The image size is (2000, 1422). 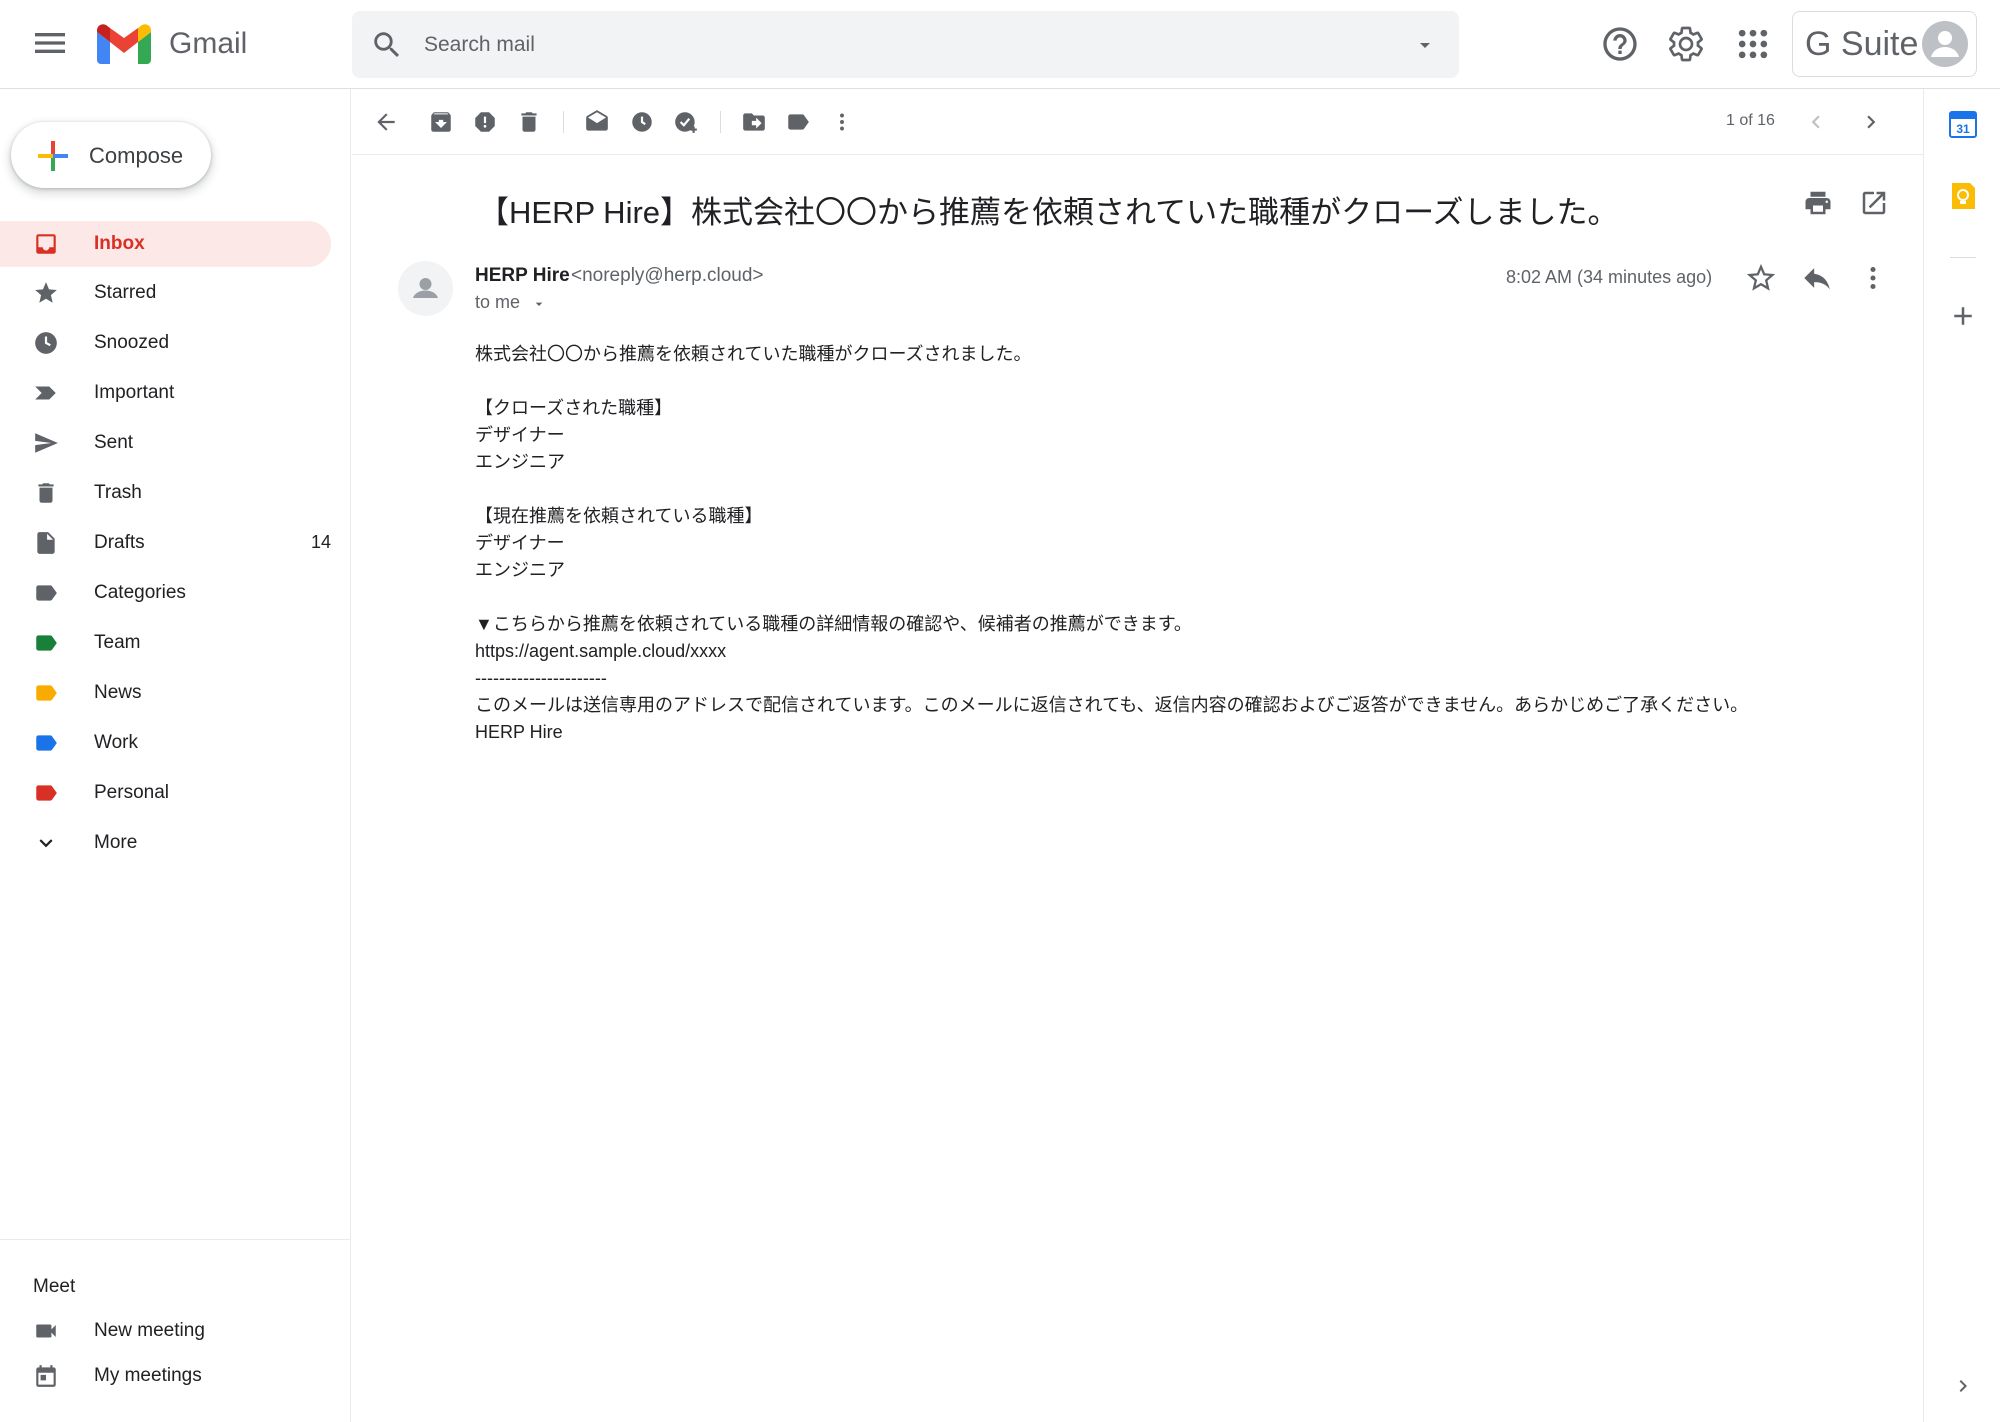 What do you see at coordinates (597, 122) in the screenshot?
I see `mark-unread-icon` at bounding box center [597, 122].